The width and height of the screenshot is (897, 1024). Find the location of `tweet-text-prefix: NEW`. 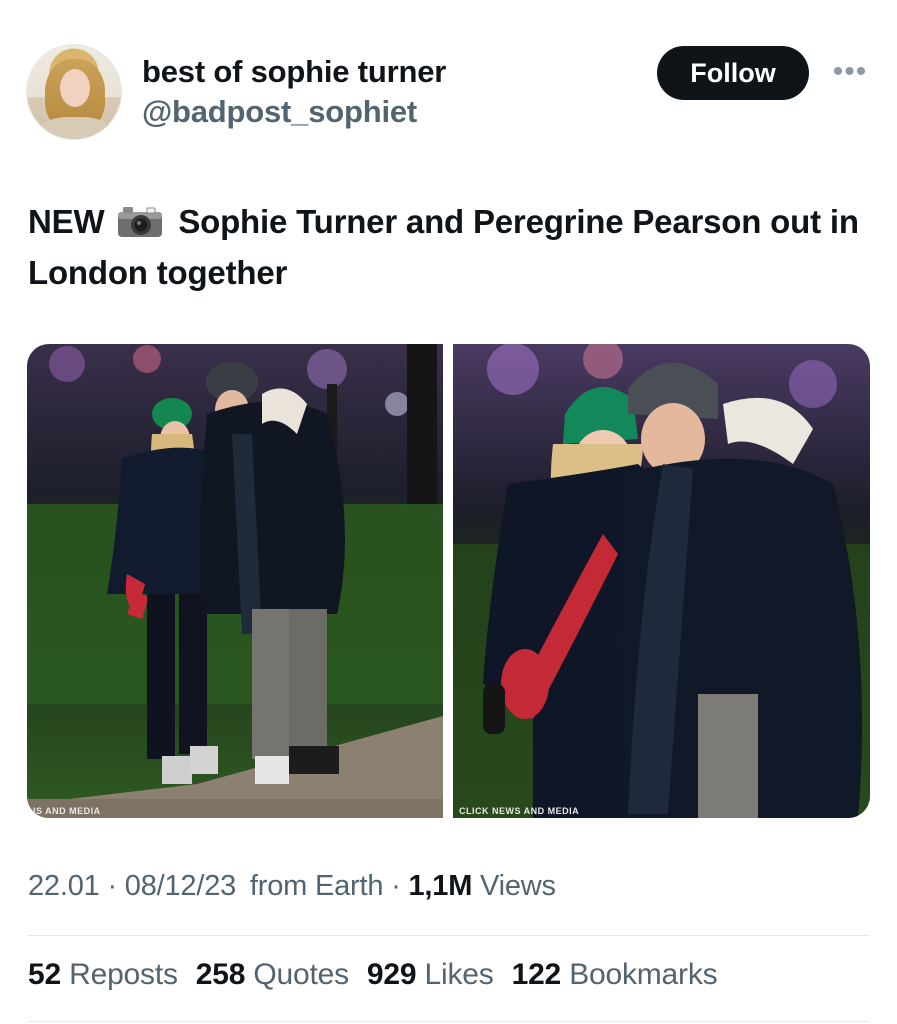

tweet-text-prefix: NEW is located at coordinates (66, 221).